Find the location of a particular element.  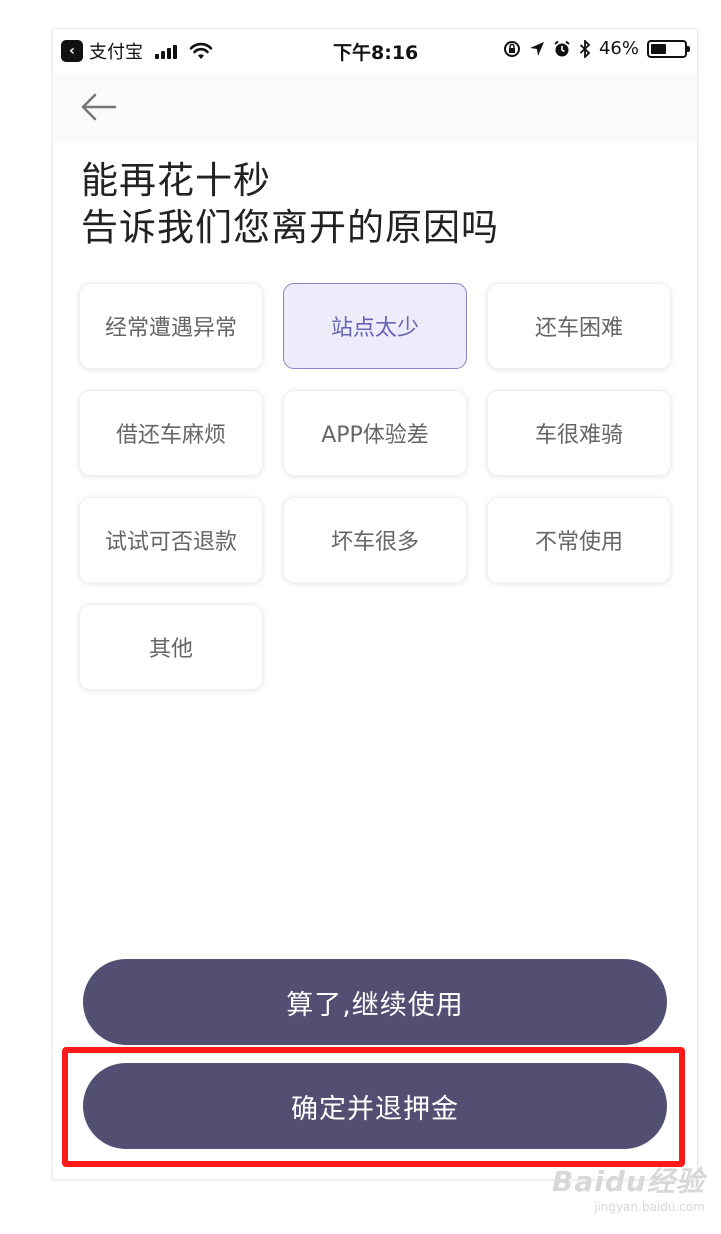

watermark-url: jingyan.baidu.com is located at coordinates (649, 1207).